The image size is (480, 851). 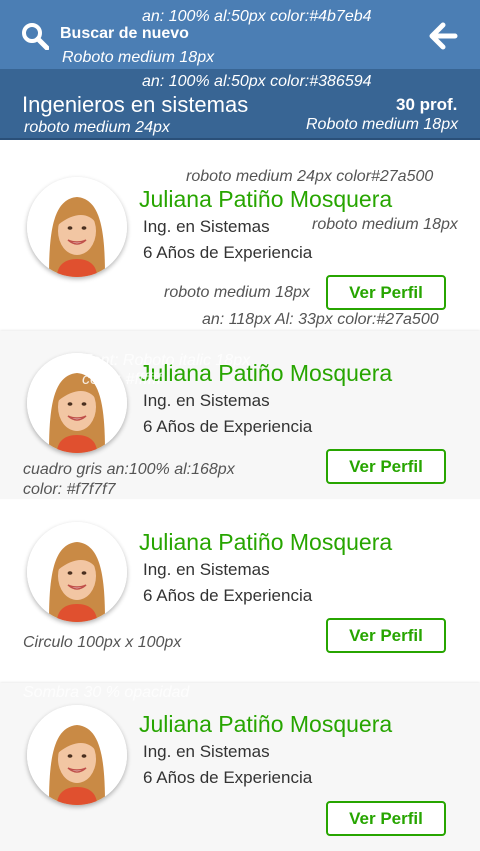 What do you see at coordinates (320, 319) in the screenshot?
I see `annotation-button-size: an: 118px Al: 33px color:#27a500` at bounding box center [320, 319].